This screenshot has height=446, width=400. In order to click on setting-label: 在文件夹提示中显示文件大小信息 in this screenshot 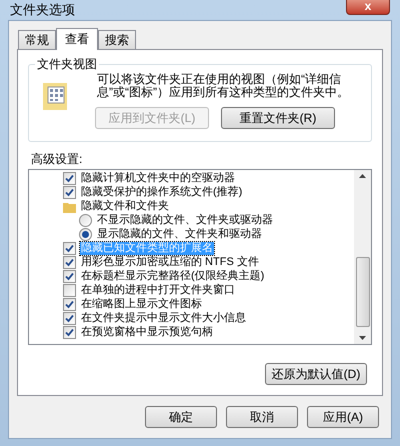, I will do `click(163, 318)`.